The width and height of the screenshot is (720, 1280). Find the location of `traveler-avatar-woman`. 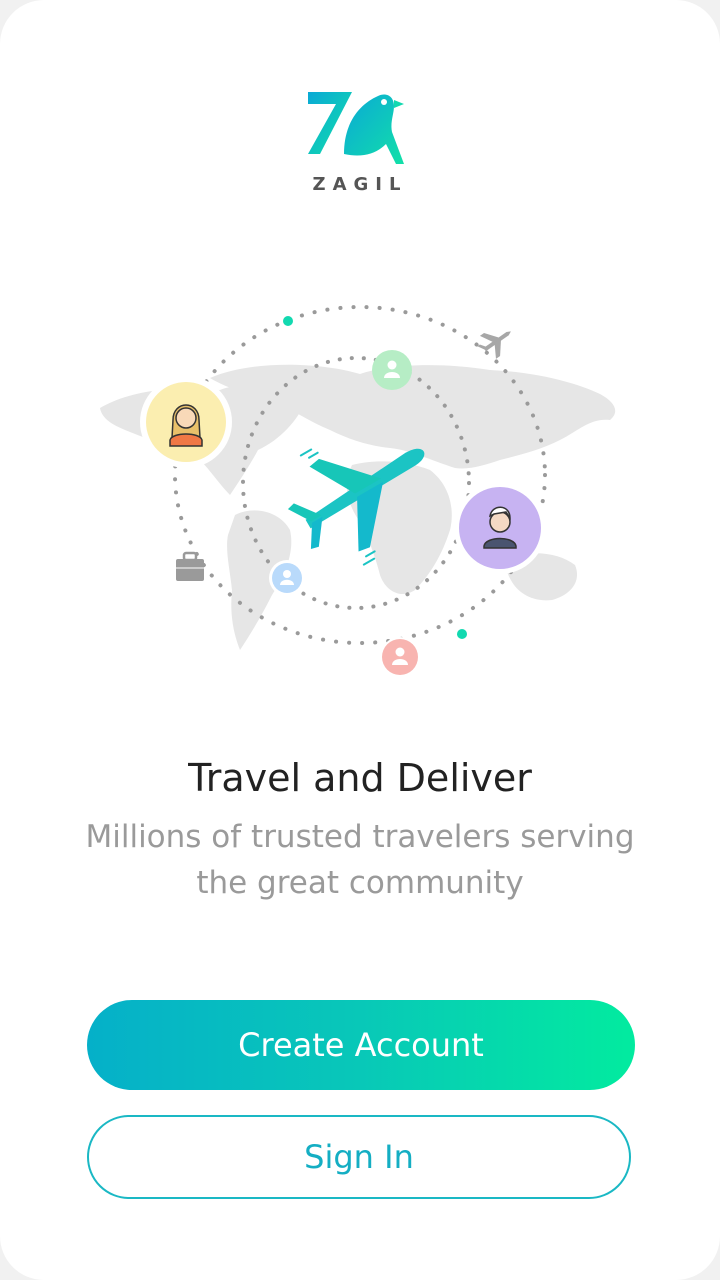

traveler-avatar-woman is located at coordinates (186, 422).